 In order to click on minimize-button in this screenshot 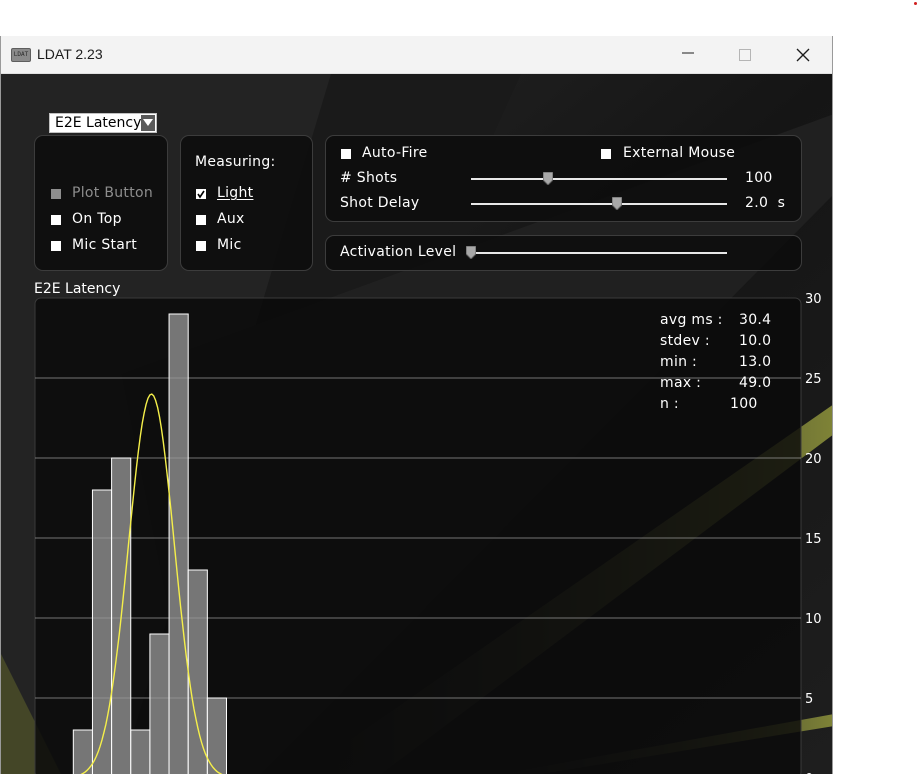, I will do `click(688, 55)`.